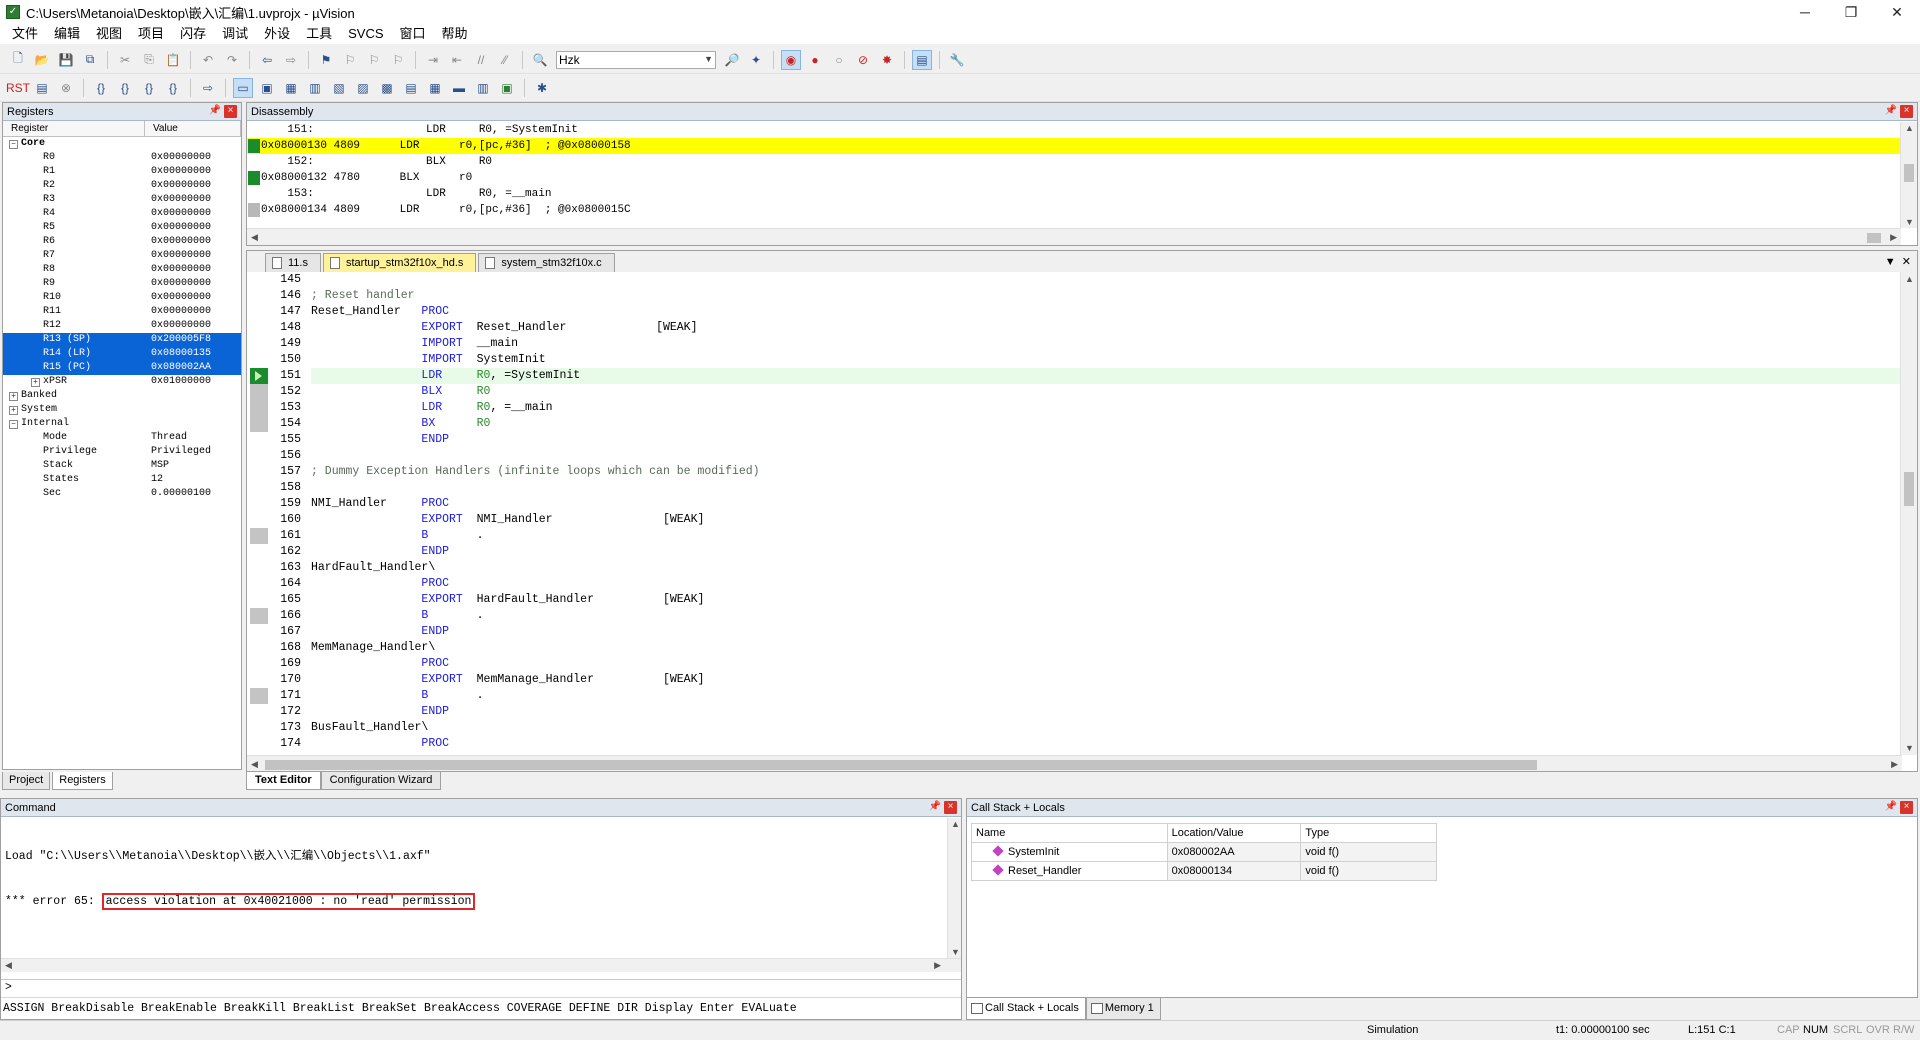  What do you see at coordinates (18, 60) in the screenshot?
I see `new-file-icon: 🗋` at bounding box center [18, 60].